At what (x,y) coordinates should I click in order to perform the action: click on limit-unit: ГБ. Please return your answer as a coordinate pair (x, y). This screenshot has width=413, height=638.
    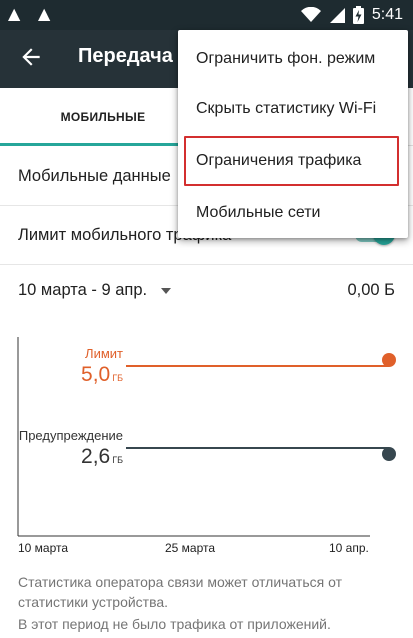
    Looking at the image, I should click on (117, 378).